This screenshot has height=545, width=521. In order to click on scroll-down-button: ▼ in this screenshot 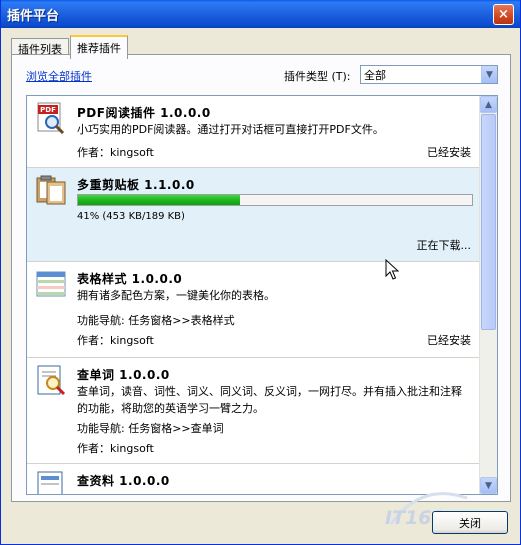, I will do `click(488, 485)`.